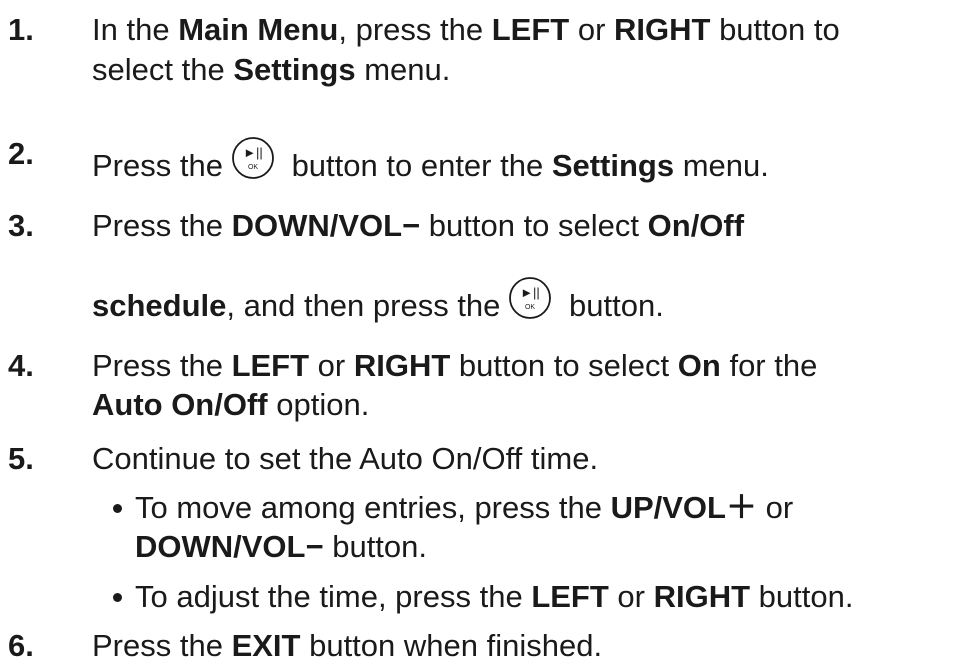 The width and height of the screenshot is (953, 671). I want to click on step-5-bullet-1-line-2: DOWN/VOL− button., so click(281, 546).